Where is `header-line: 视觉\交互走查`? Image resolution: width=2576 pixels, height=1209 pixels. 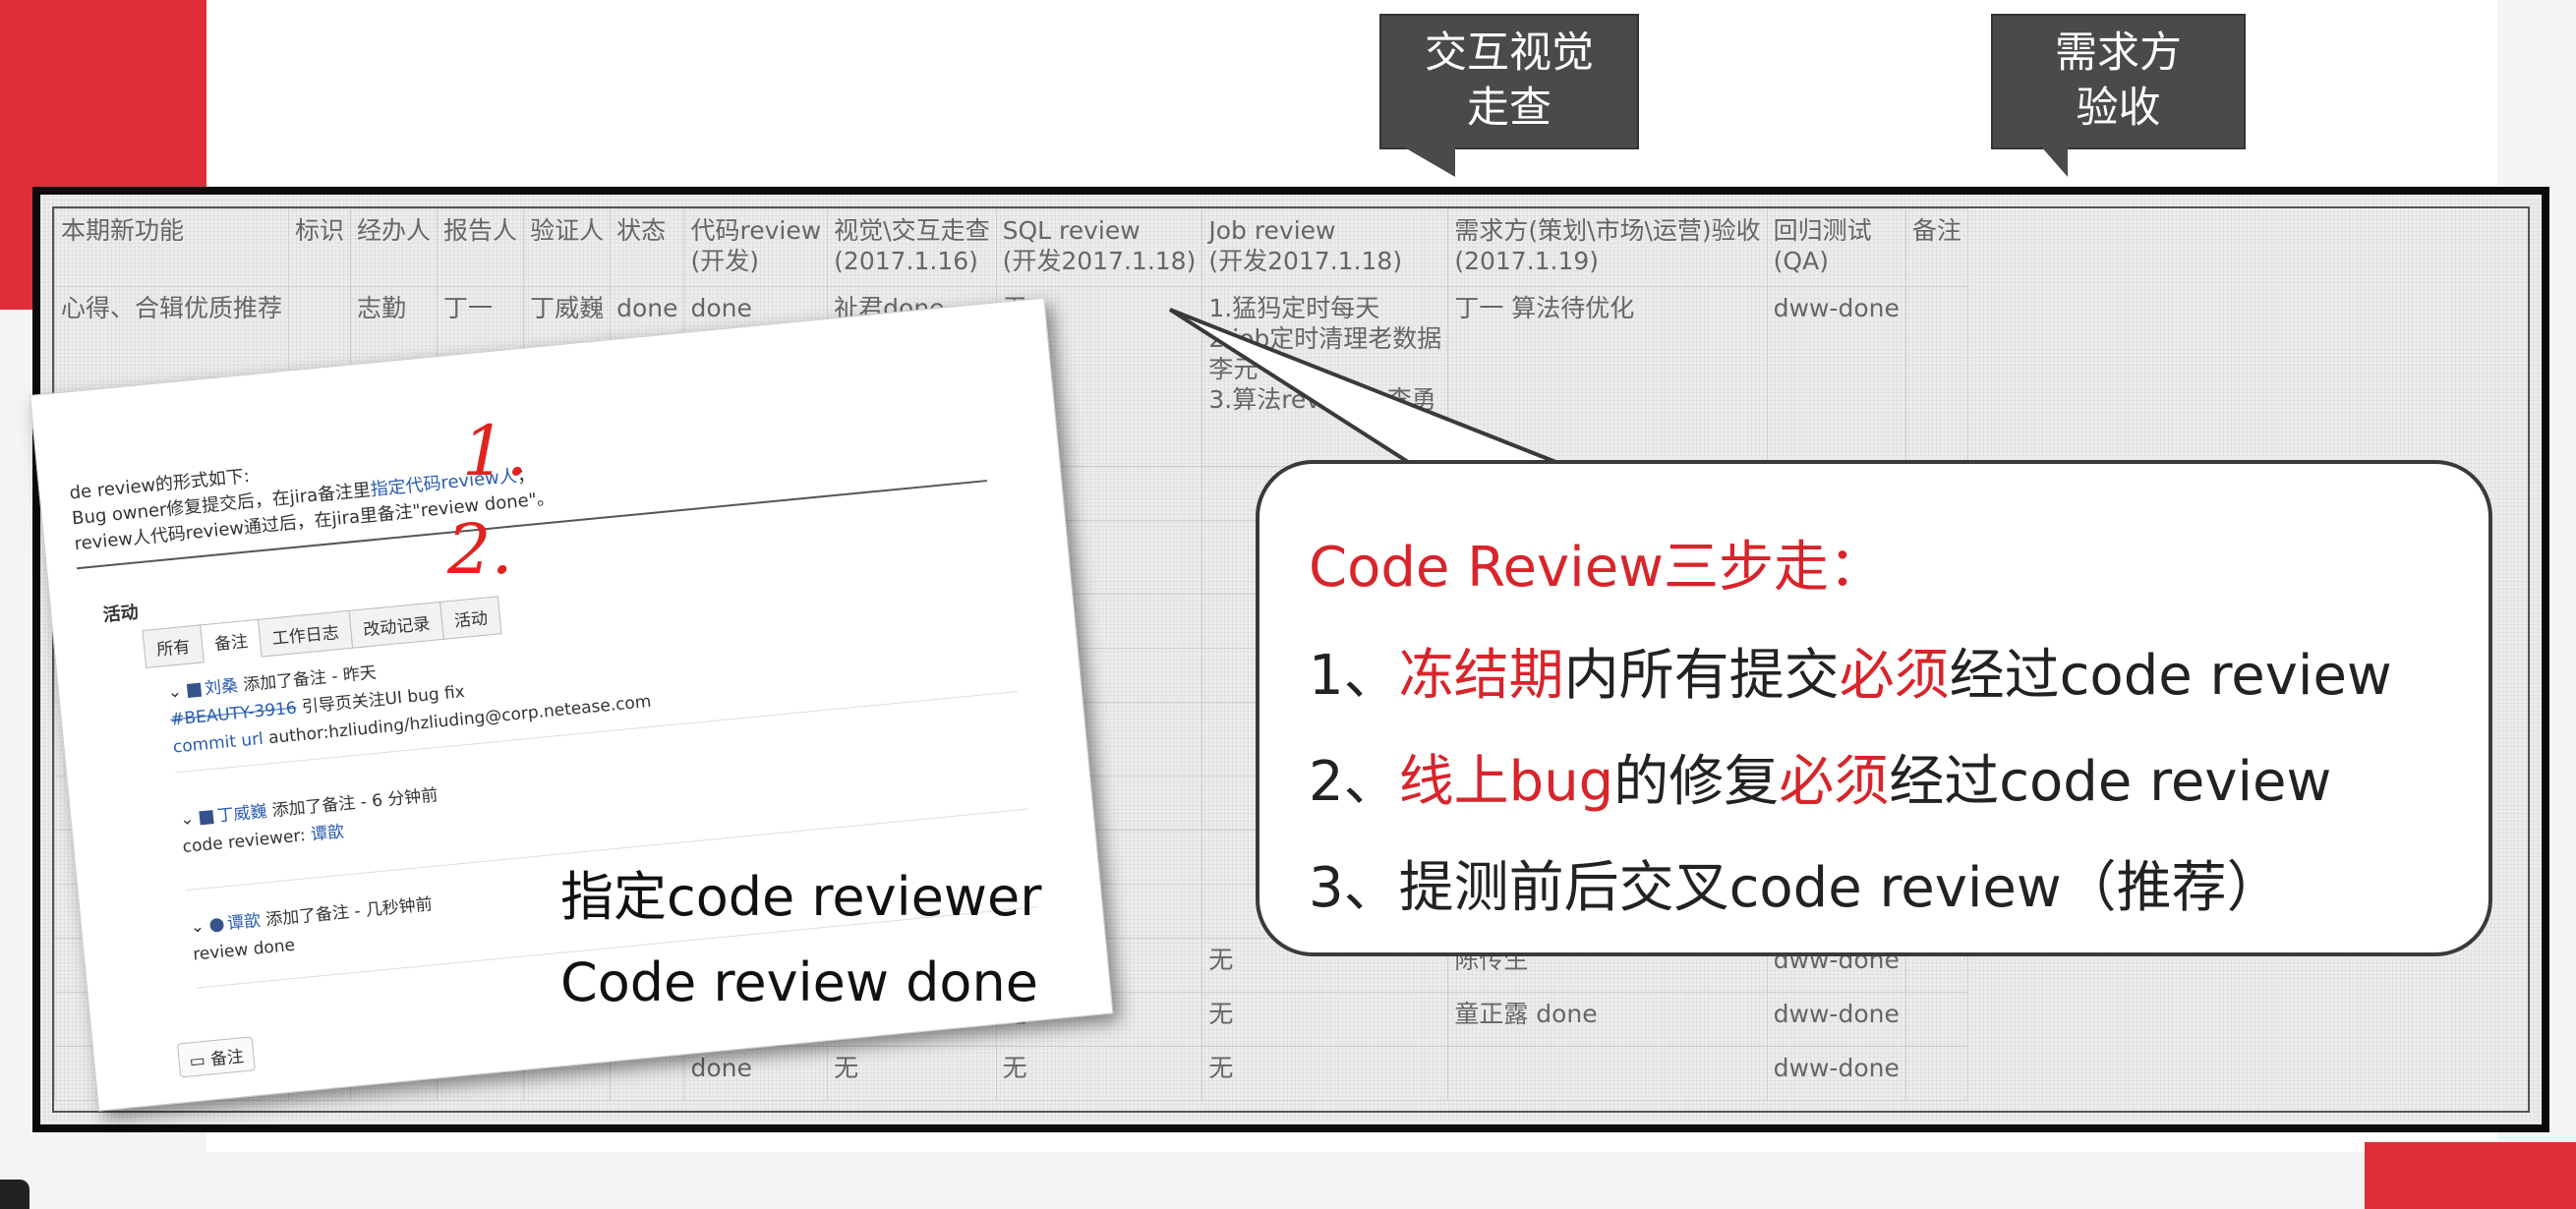
header-line: 视觉\交互走查 is located at coordinates (912, 231).